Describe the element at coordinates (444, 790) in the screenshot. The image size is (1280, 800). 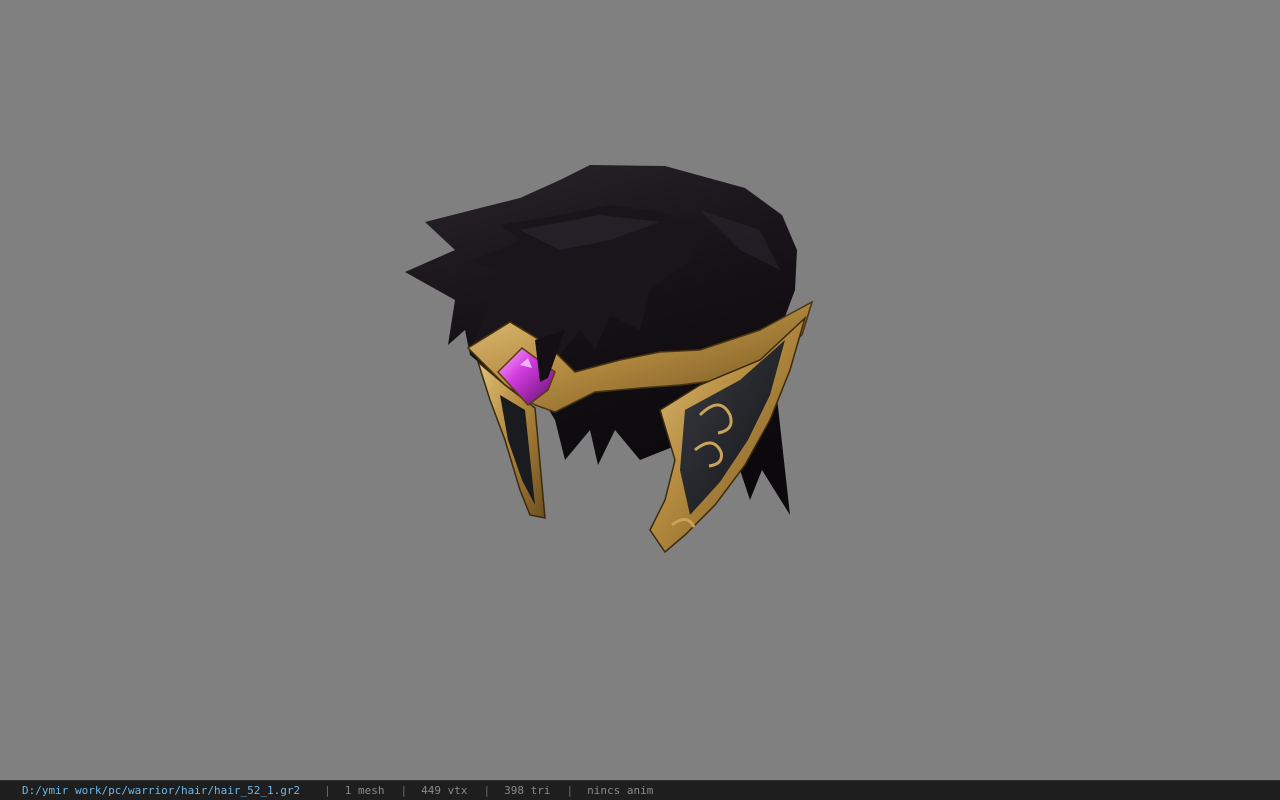
I see `vertex-count: 449 vtx` at that location.